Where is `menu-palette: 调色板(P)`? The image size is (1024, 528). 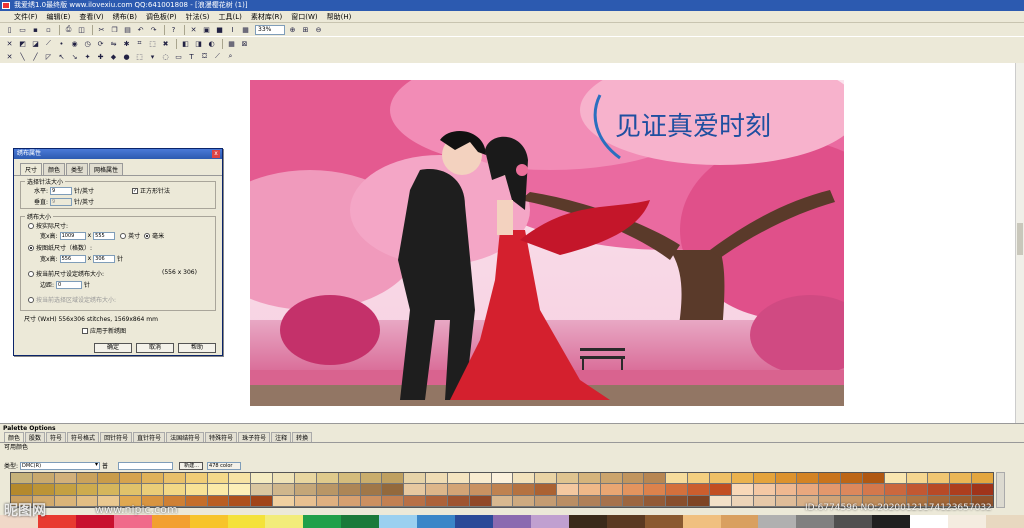
menu-palette: 调色板(P) is located at coordinates (161, 17).